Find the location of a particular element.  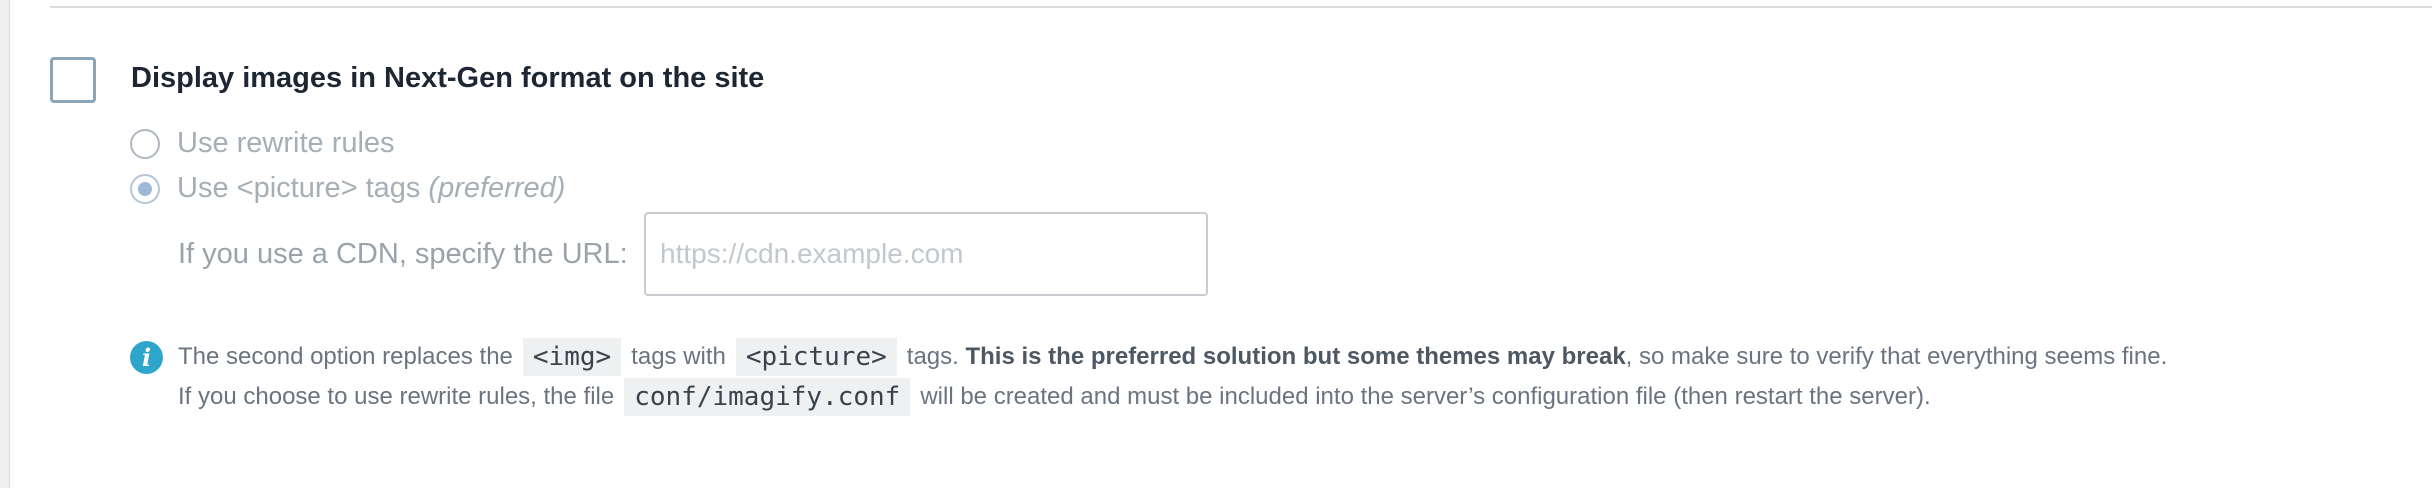

left-panel-edge is located at coordinates (5, 244).